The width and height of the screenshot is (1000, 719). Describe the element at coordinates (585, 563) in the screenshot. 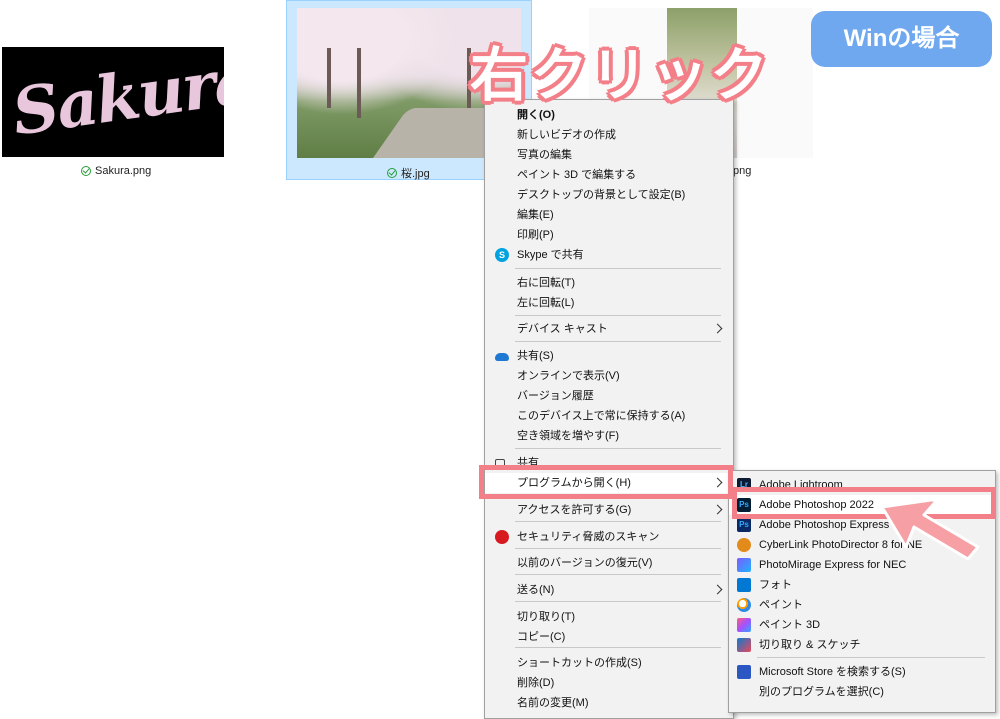

I see `context-menu-item-label: 以前のバージョンの復元(V)` at that location.